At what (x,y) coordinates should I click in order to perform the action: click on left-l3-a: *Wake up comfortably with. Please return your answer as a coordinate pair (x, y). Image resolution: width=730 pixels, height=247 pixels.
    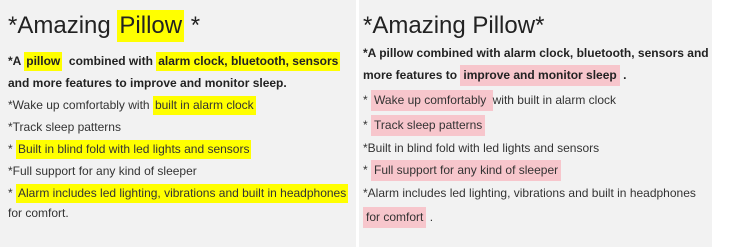
    Looking at the image, I should click on (80, 105).